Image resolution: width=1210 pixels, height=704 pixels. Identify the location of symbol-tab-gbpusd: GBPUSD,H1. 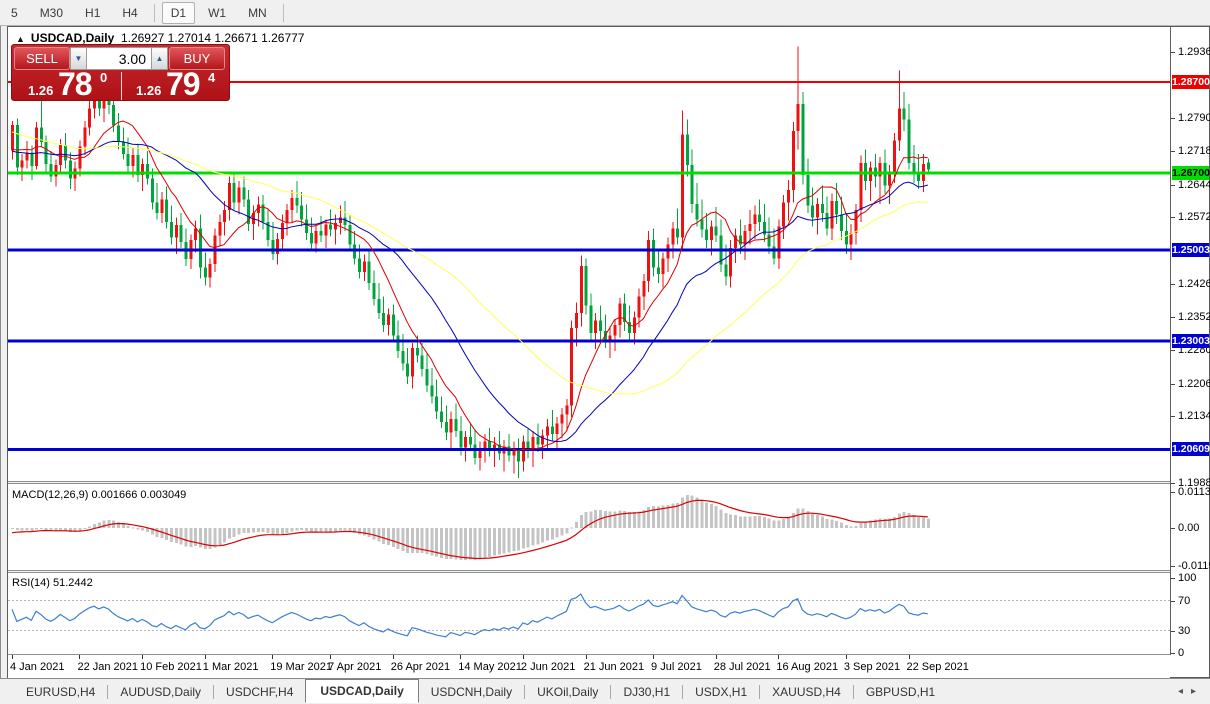
(900, 692).